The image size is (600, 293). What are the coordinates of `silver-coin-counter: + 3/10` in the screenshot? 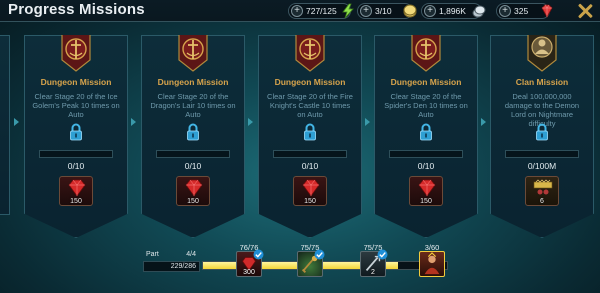 It's located at (387, 11).